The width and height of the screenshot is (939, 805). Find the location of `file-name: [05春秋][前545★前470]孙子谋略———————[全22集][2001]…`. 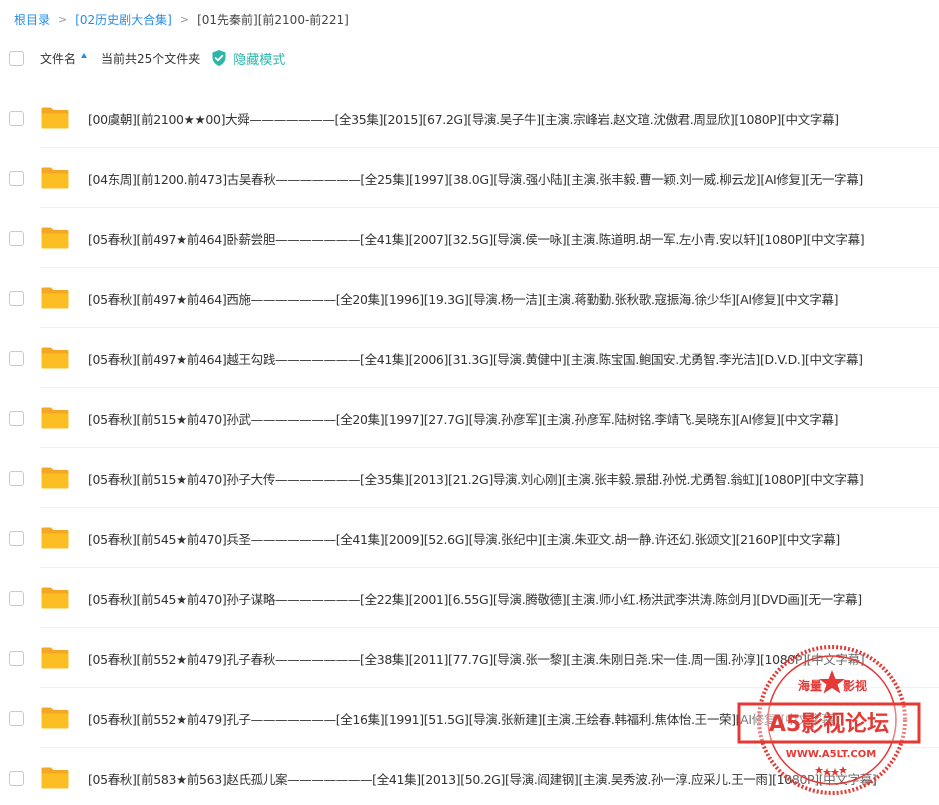

file-name: [05春秋][前545★前470]孙子谋略———————[全22集][2001]… is located at coordinates (508, 598).